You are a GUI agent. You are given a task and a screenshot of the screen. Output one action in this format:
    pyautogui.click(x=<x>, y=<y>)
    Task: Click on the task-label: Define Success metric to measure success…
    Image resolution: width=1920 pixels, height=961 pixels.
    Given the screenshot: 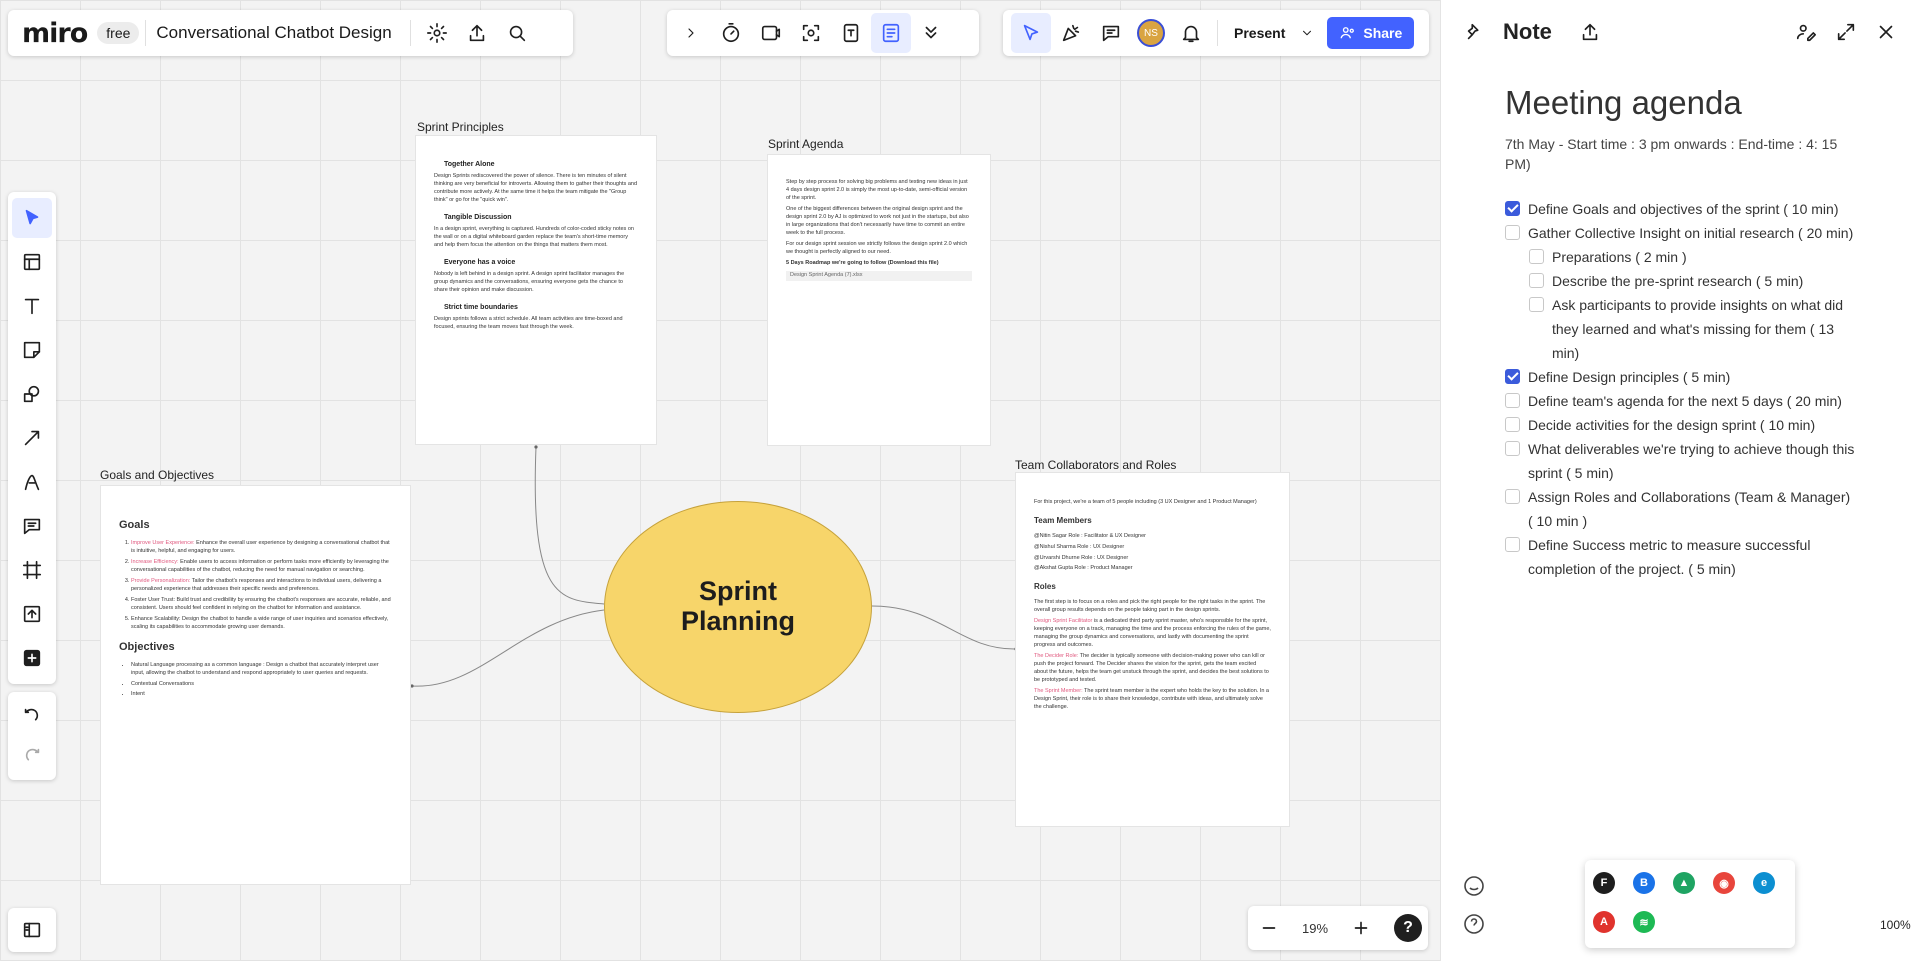 What is the action you would take?
    pyautogui.click(x=1692, y=557)
    